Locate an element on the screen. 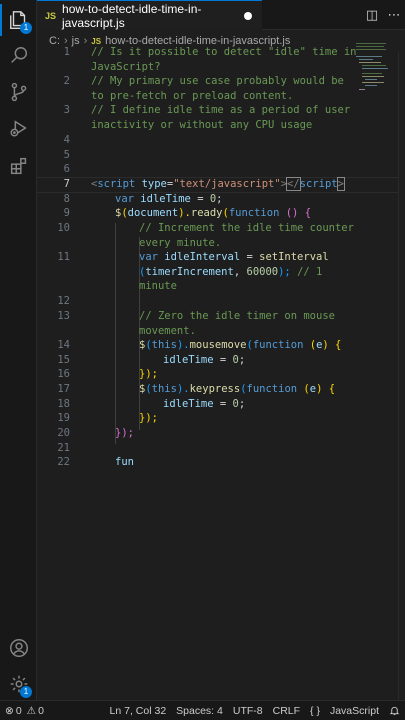 The height and width of the screenshot is (720, 405). source-control-icon is located at coordinates (18, 92).